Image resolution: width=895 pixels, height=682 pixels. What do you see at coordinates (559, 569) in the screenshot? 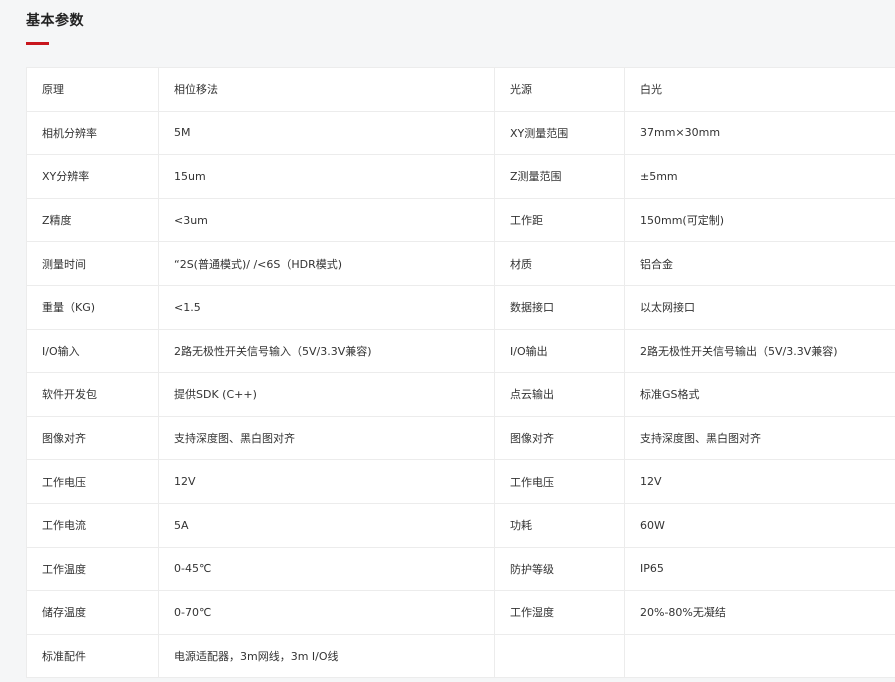
I see `spec-label: 防护等级` at bounding box center [559, 569].